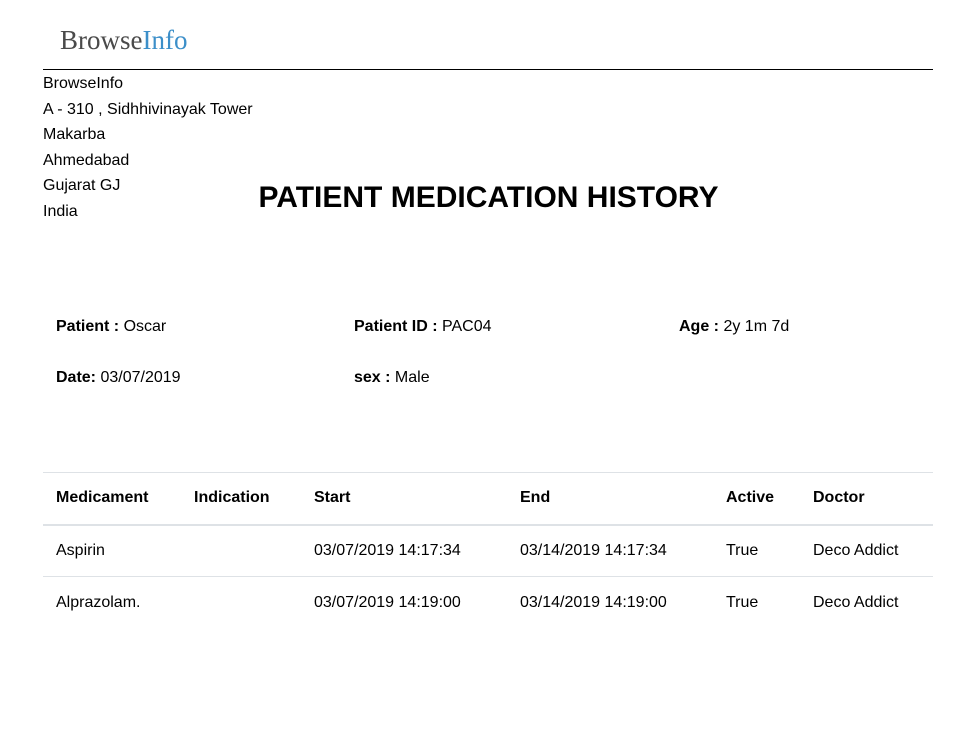  What do you see at coordinates (145, 326) in the screenshot?
I see `patient-name-value: Oscar` at bounding box center [145, 326].